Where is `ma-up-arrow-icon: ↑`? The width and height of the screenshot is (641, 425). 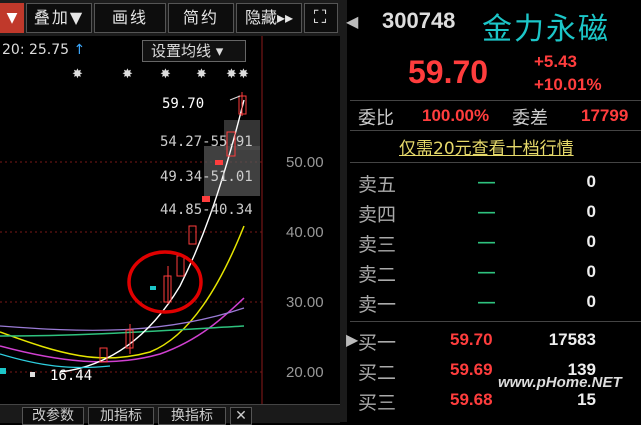 ma-up-arrow-icon: ↑ is located at coordinates (79, 50).